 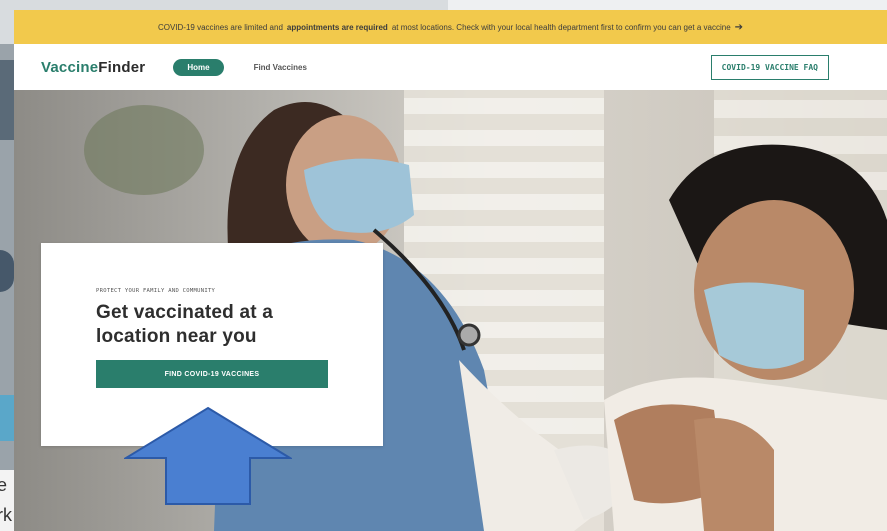 I want to click on background-window-edge, so click(x=667, y=5).